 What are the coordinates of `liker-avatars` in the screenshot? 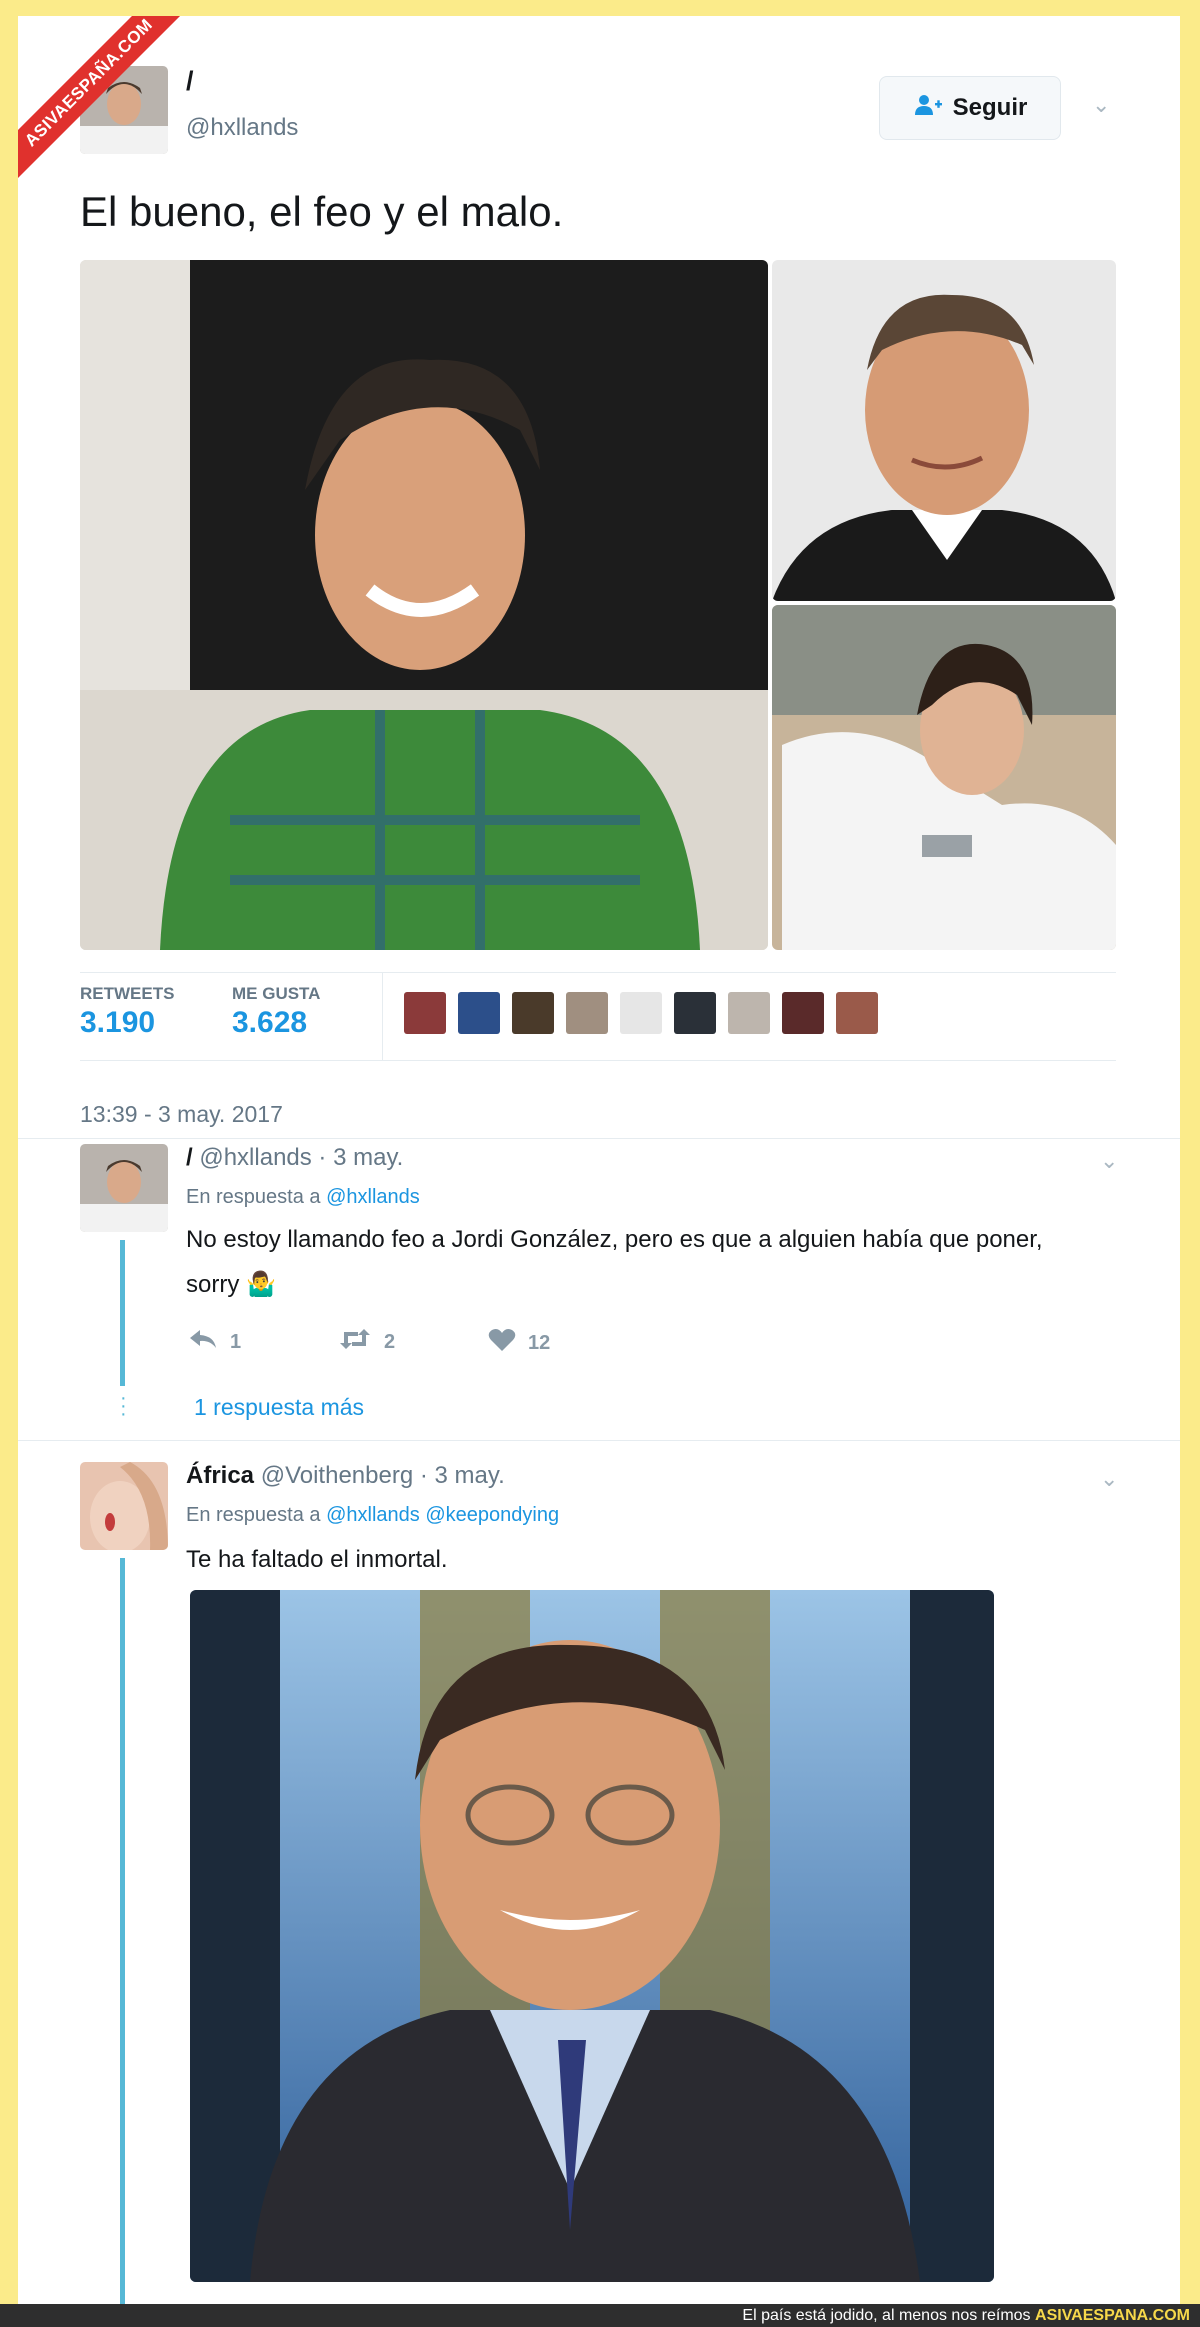 It's located at (641, 1013).